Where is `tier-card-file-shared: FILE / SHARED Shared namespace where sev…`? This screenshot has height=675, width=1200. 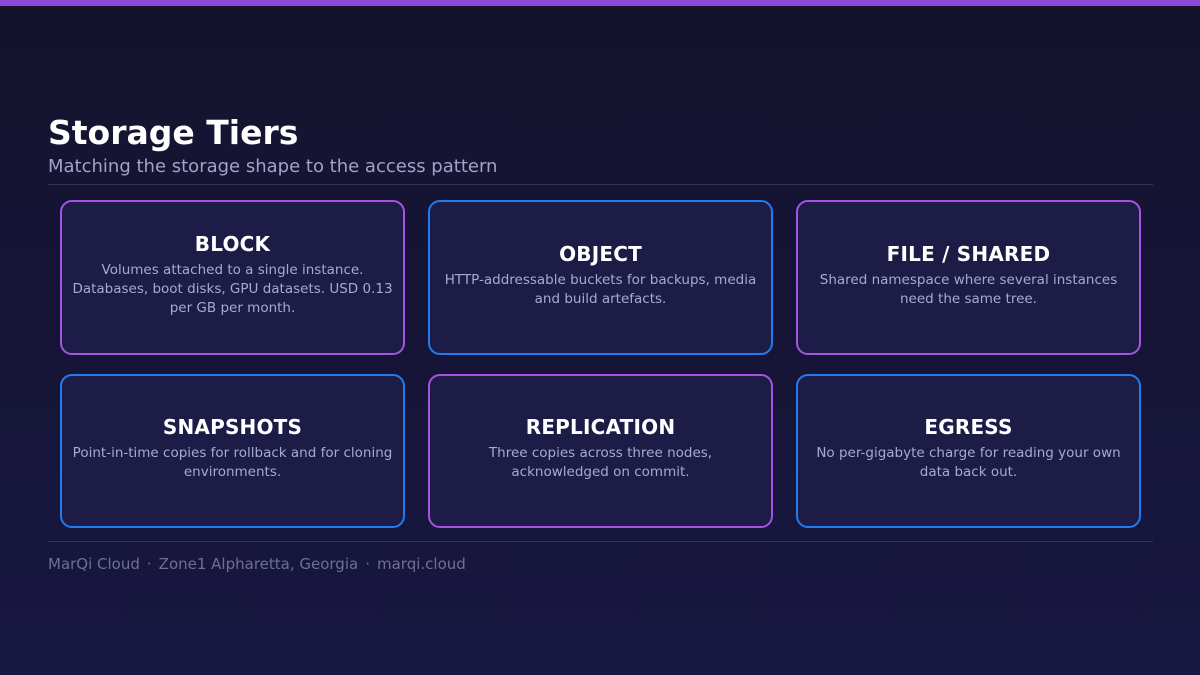 tier-card-file-shared: FILE / SHARED Shared namespace where sev… is located at coordinates (968, 277).